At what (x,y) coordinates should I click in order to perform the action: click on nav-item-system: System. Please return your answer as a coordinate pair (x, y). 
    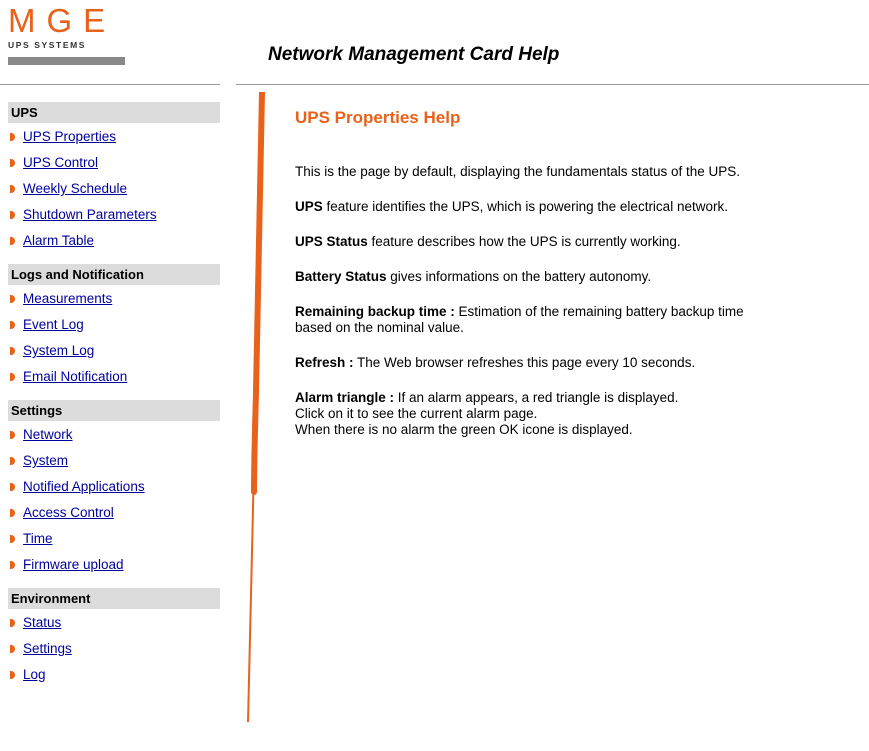
    Looking at the image, I should click on (114, 465).